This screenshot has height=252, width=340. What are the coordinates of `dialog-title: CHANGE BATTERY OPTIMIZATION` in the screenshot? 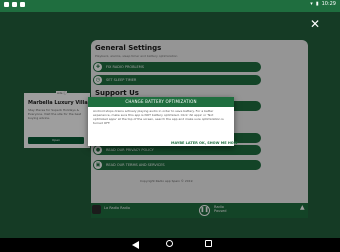 It's located at (161, 102).